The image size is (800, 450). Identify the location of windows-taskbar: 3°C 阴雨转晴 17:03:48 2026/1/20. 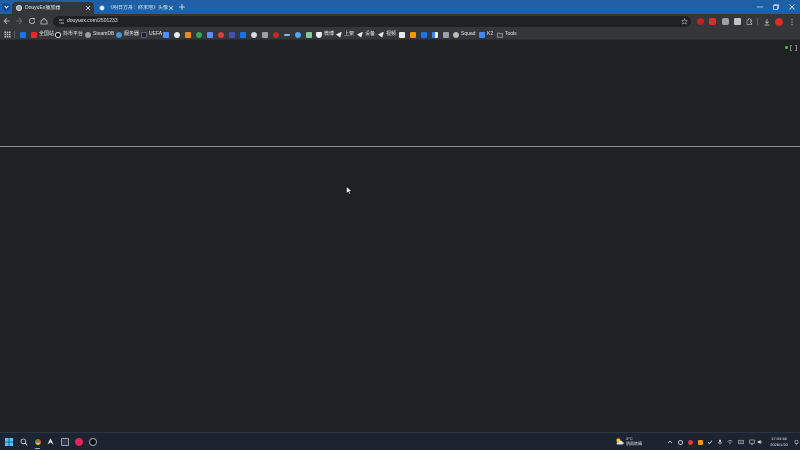
(400, 441).